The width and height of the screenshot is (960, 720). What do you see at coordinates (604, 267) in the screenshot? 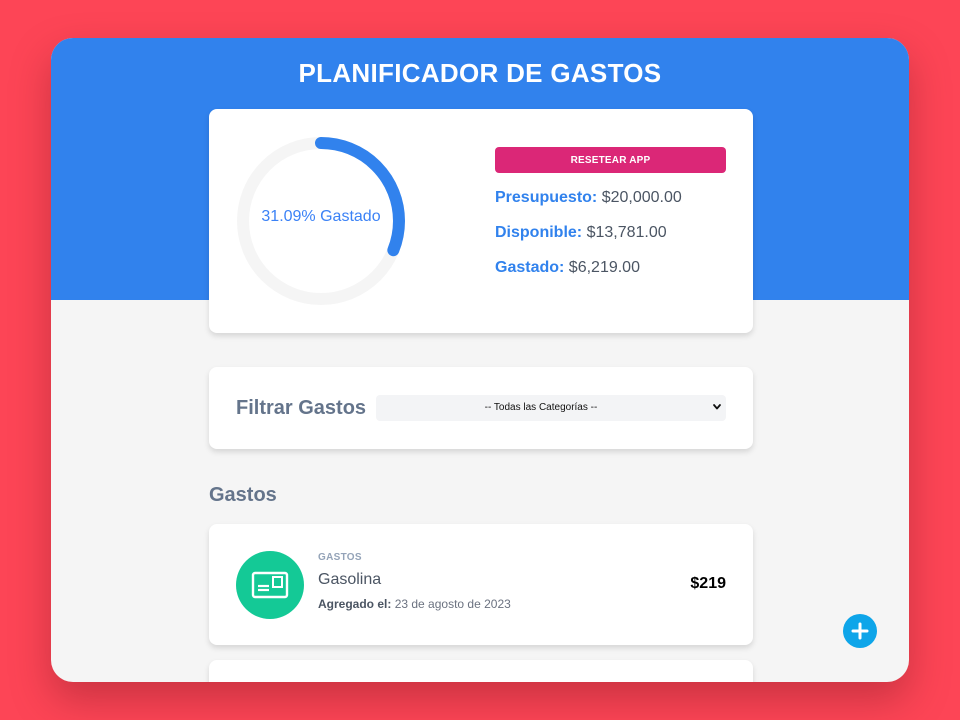
I see `budget-spent-value: $6,219.00` at bounding box center [604, 267].